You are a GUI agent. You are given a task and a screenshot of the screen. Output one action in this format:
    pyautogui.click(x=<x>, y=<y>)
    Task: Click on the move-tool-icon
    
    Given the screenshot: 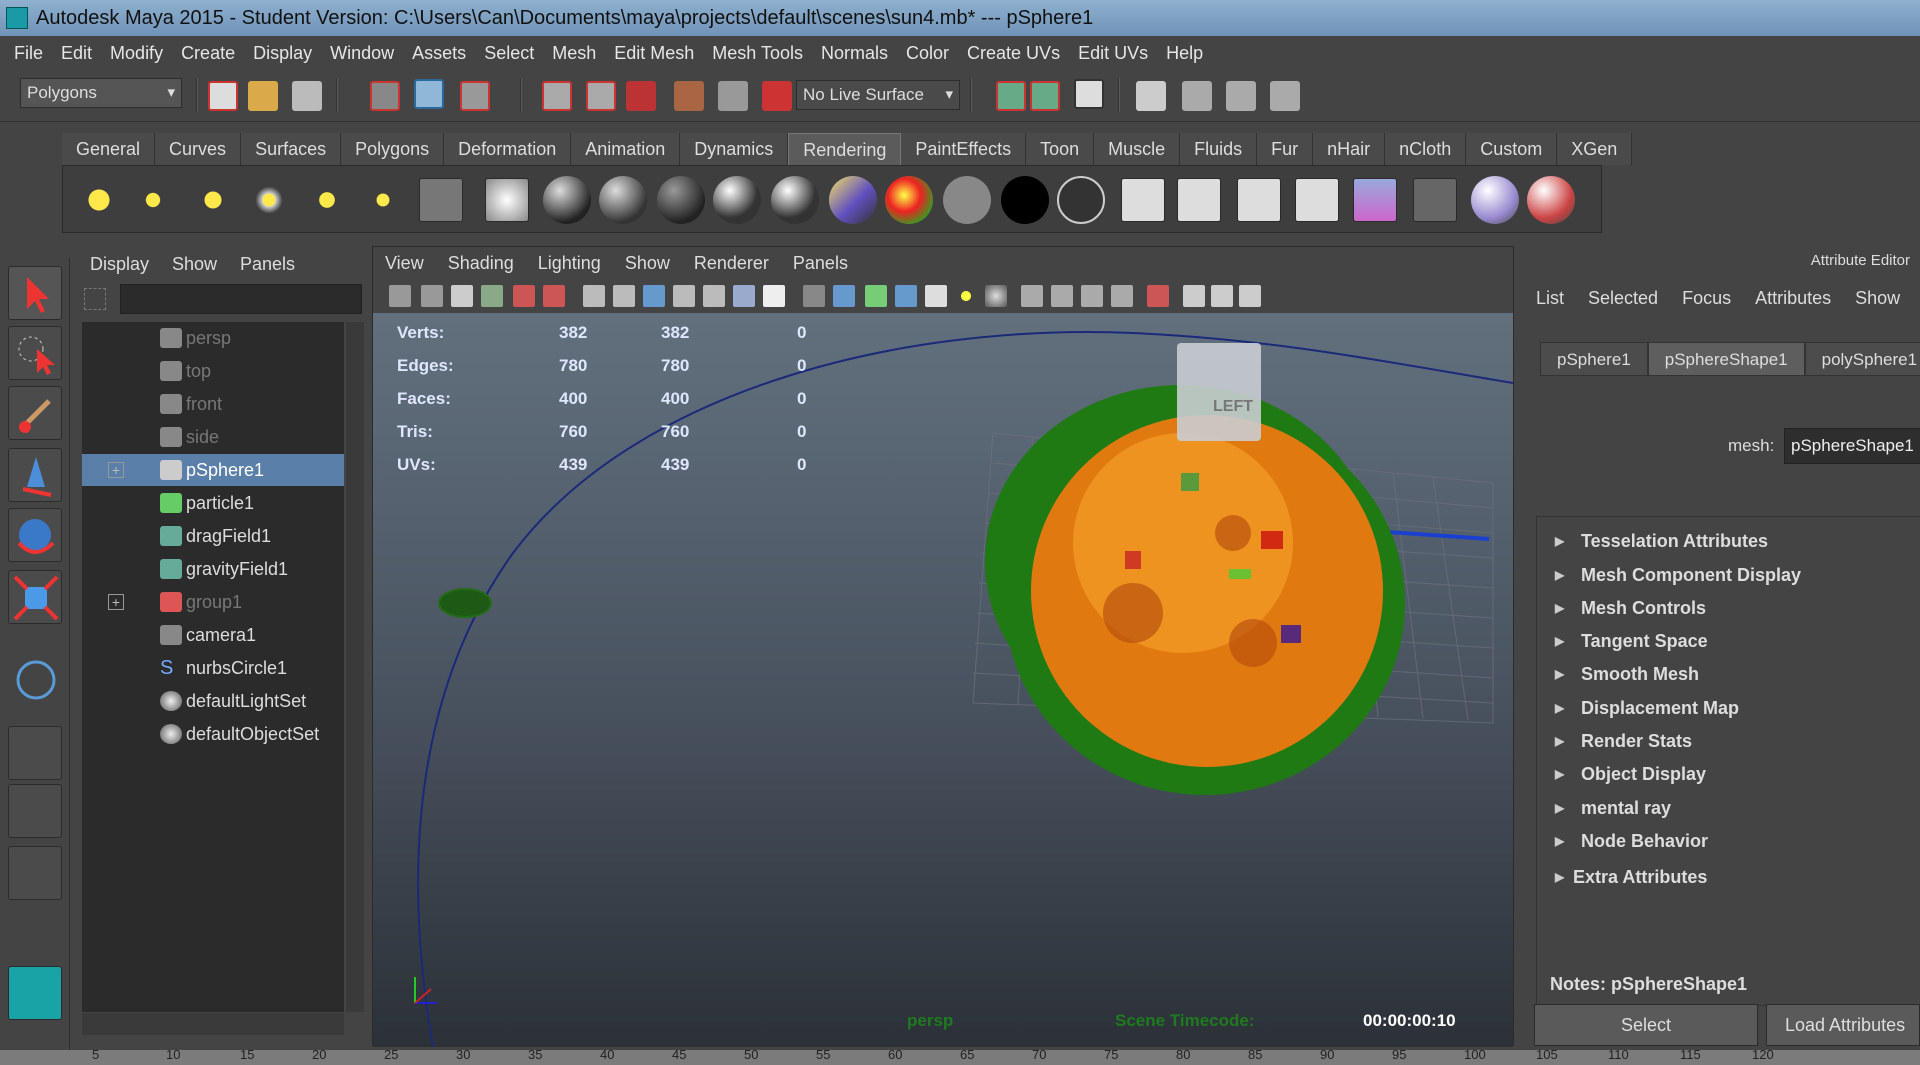 What is the action you would take?
    pyautogui.click(x=35, y=475)
    